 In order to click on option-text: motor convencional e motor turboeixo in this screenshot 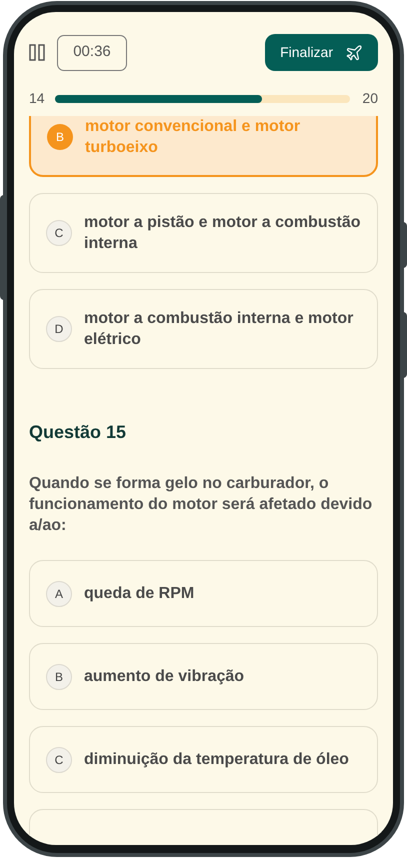, I will do `click(193, 137)`.